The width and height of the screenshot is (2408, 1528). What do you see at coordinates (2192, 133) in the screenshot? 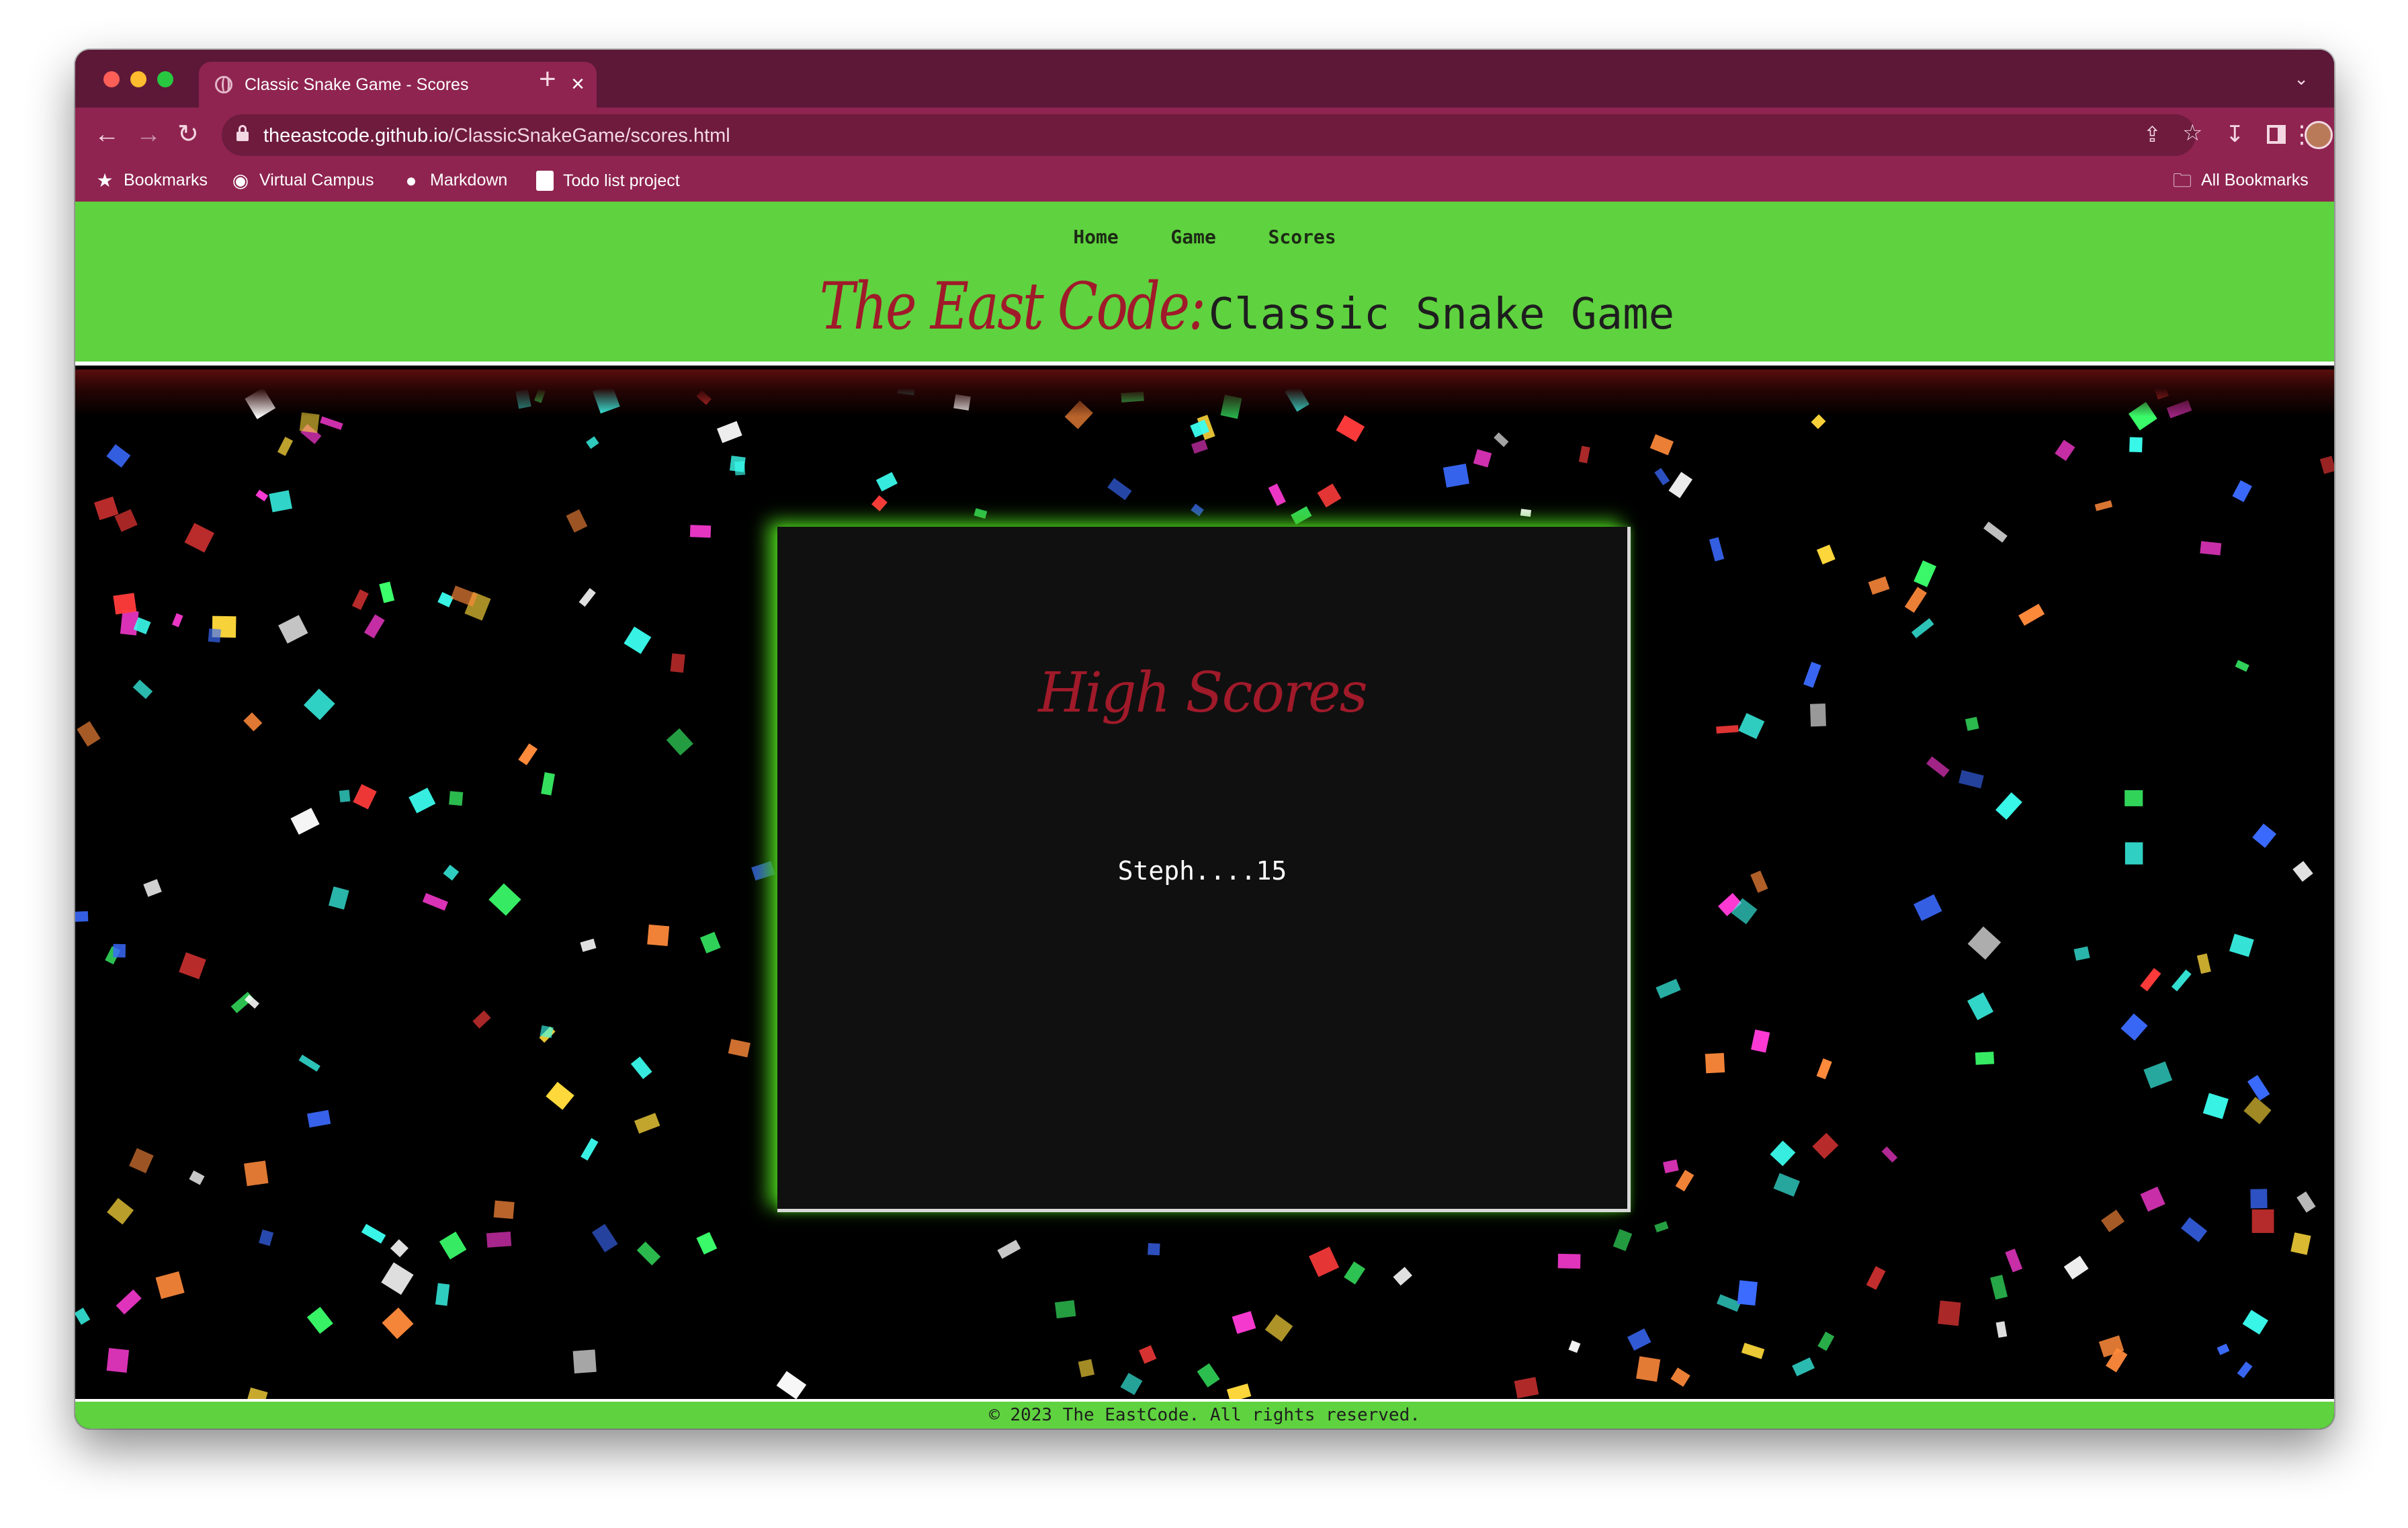
I see `bookmark-star-icon: ☆` at bounding box center [2192, 133].